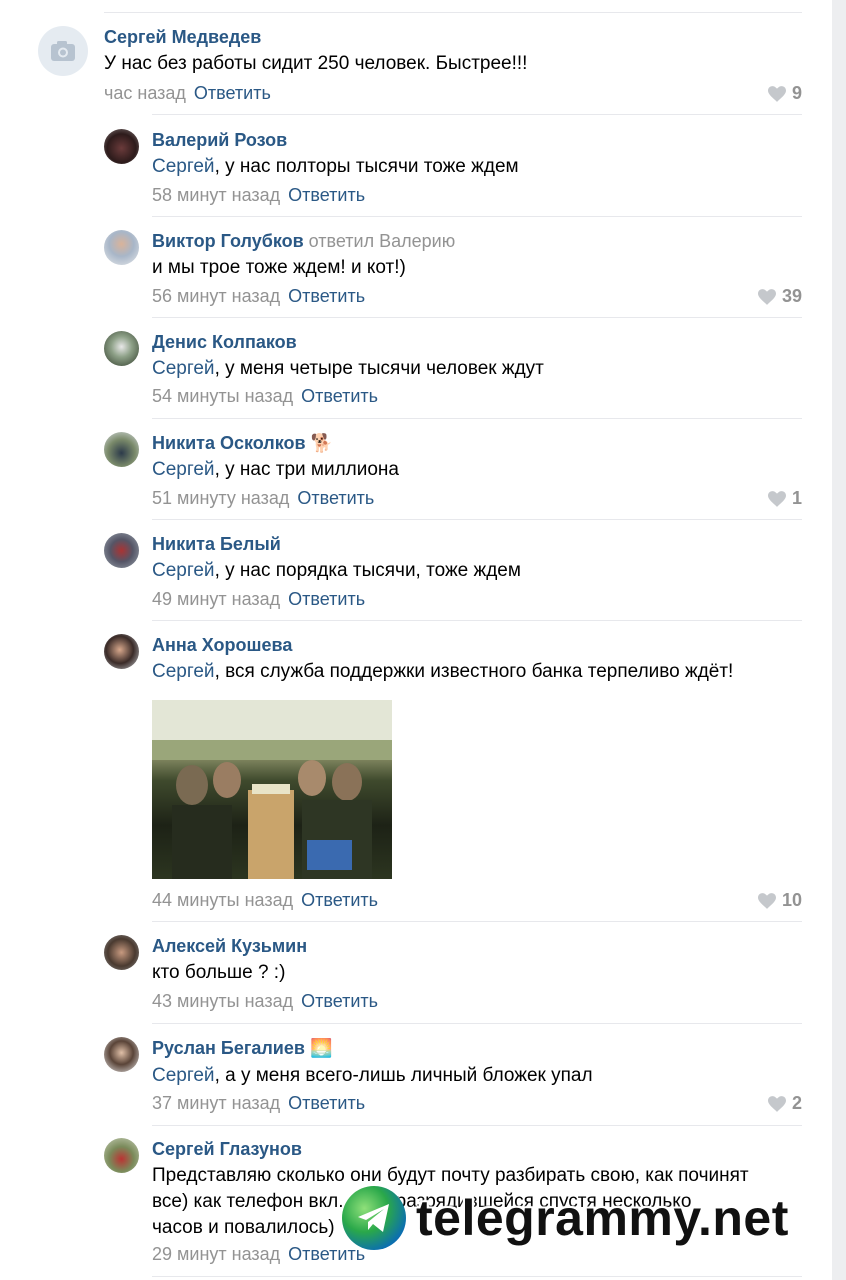  I want to click on comment-meta: час назад Ответить, so click(187, 93).